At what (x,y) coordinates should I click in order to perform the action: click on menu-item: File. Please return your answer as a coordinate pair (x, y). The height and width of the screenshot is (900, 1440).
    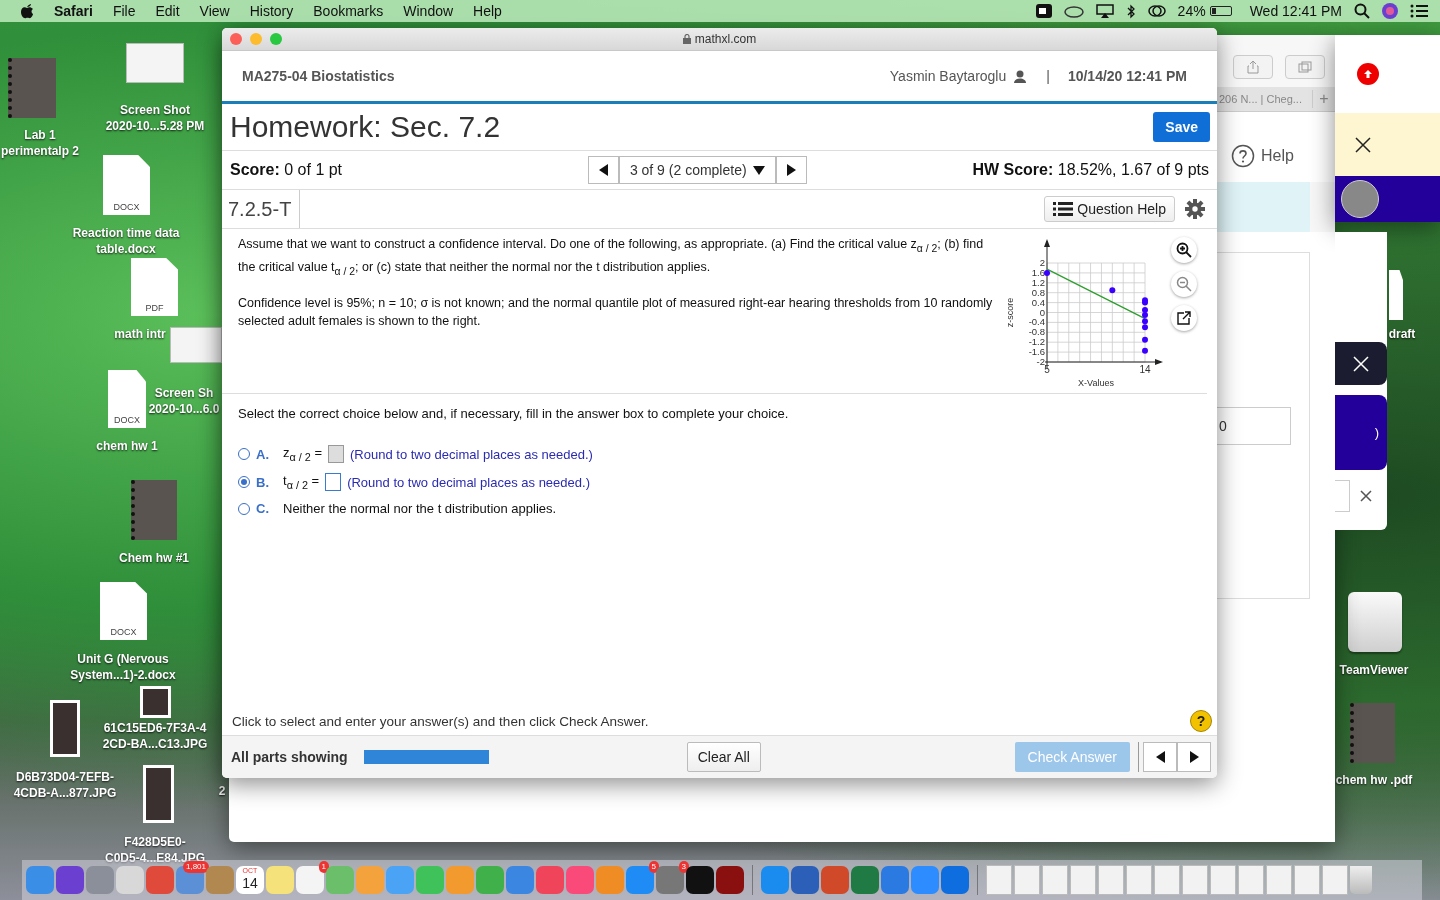
    Looking at the image, I should click on (124, 11).